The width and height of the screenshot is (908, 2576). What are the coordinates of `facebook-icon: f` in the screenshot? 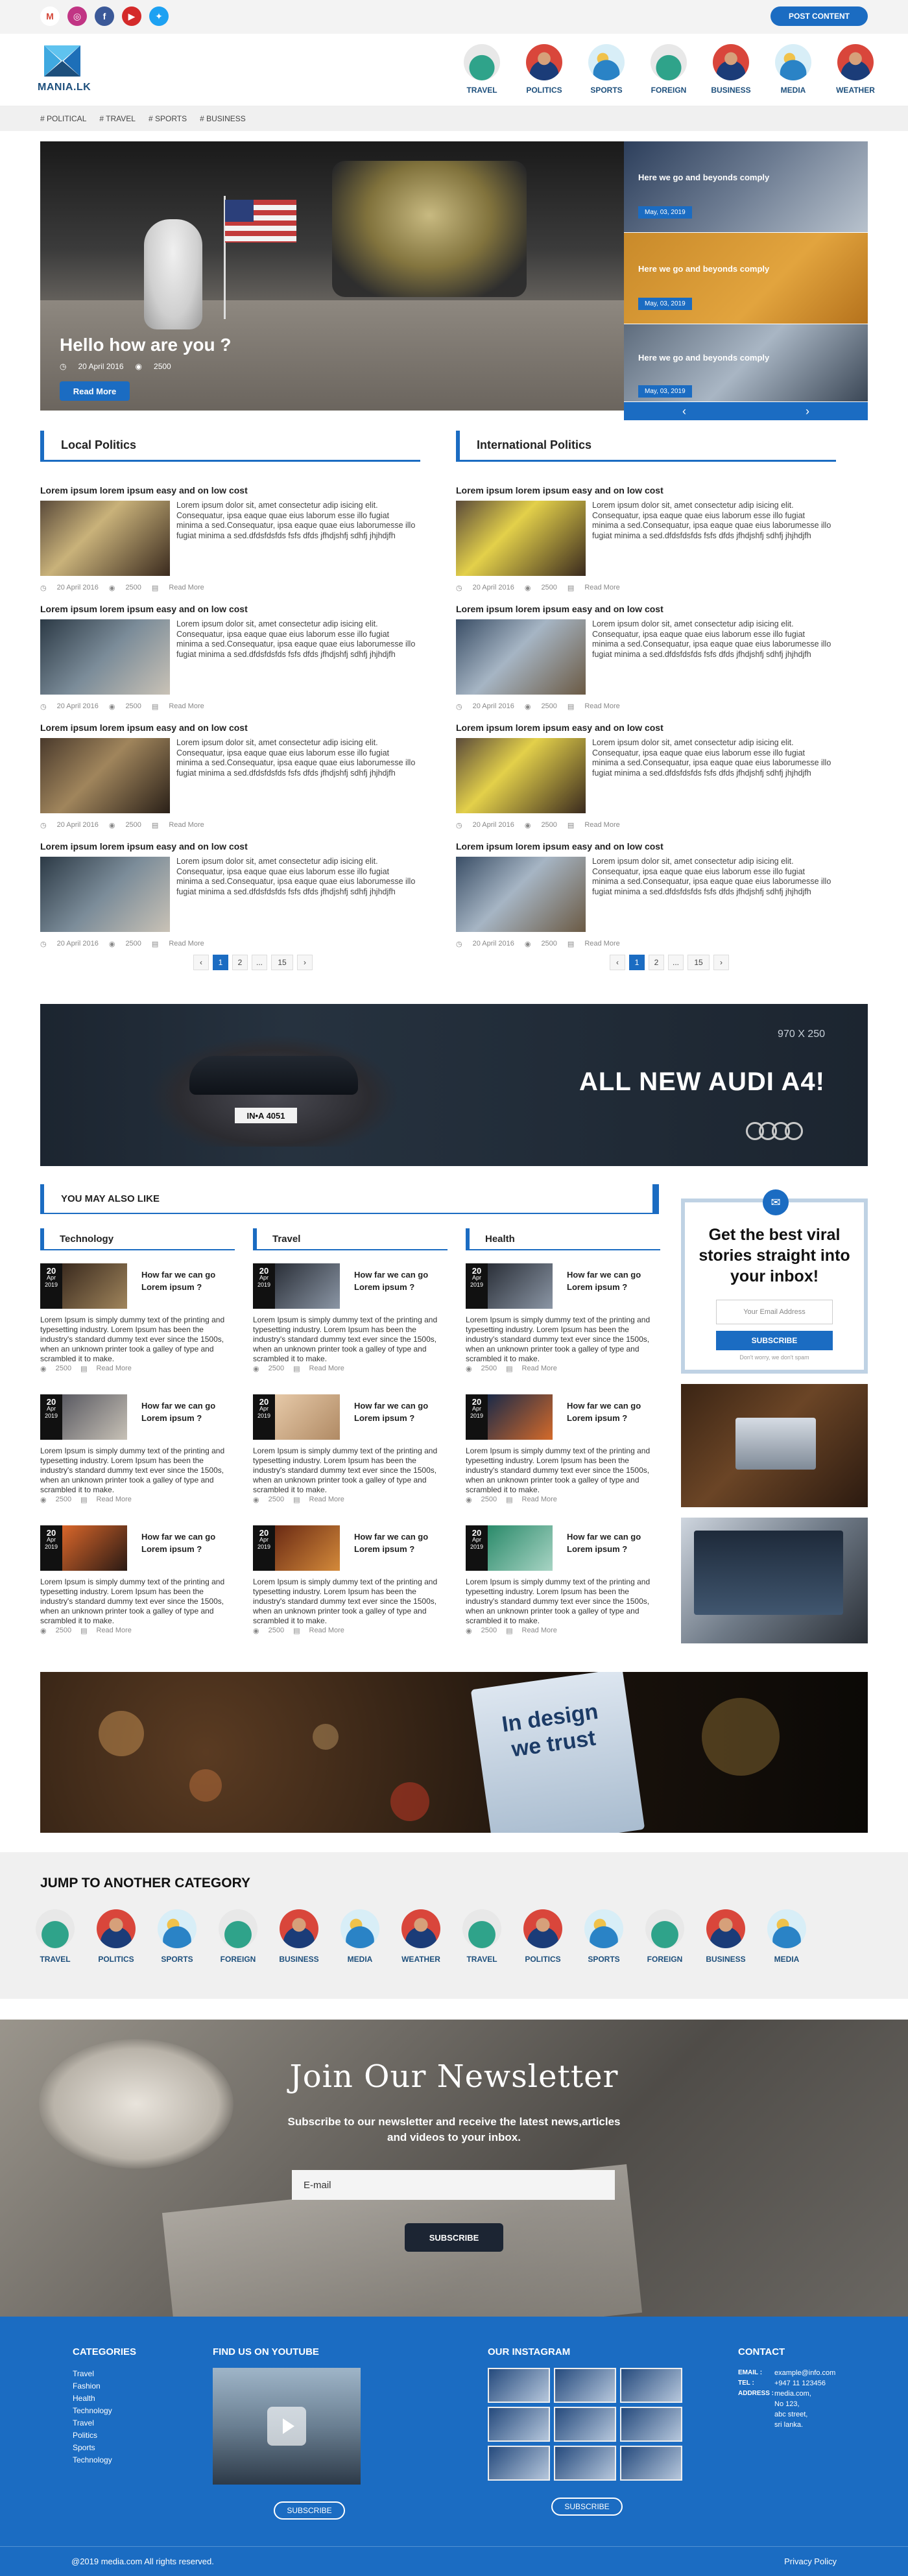 It's located at (104, 16).